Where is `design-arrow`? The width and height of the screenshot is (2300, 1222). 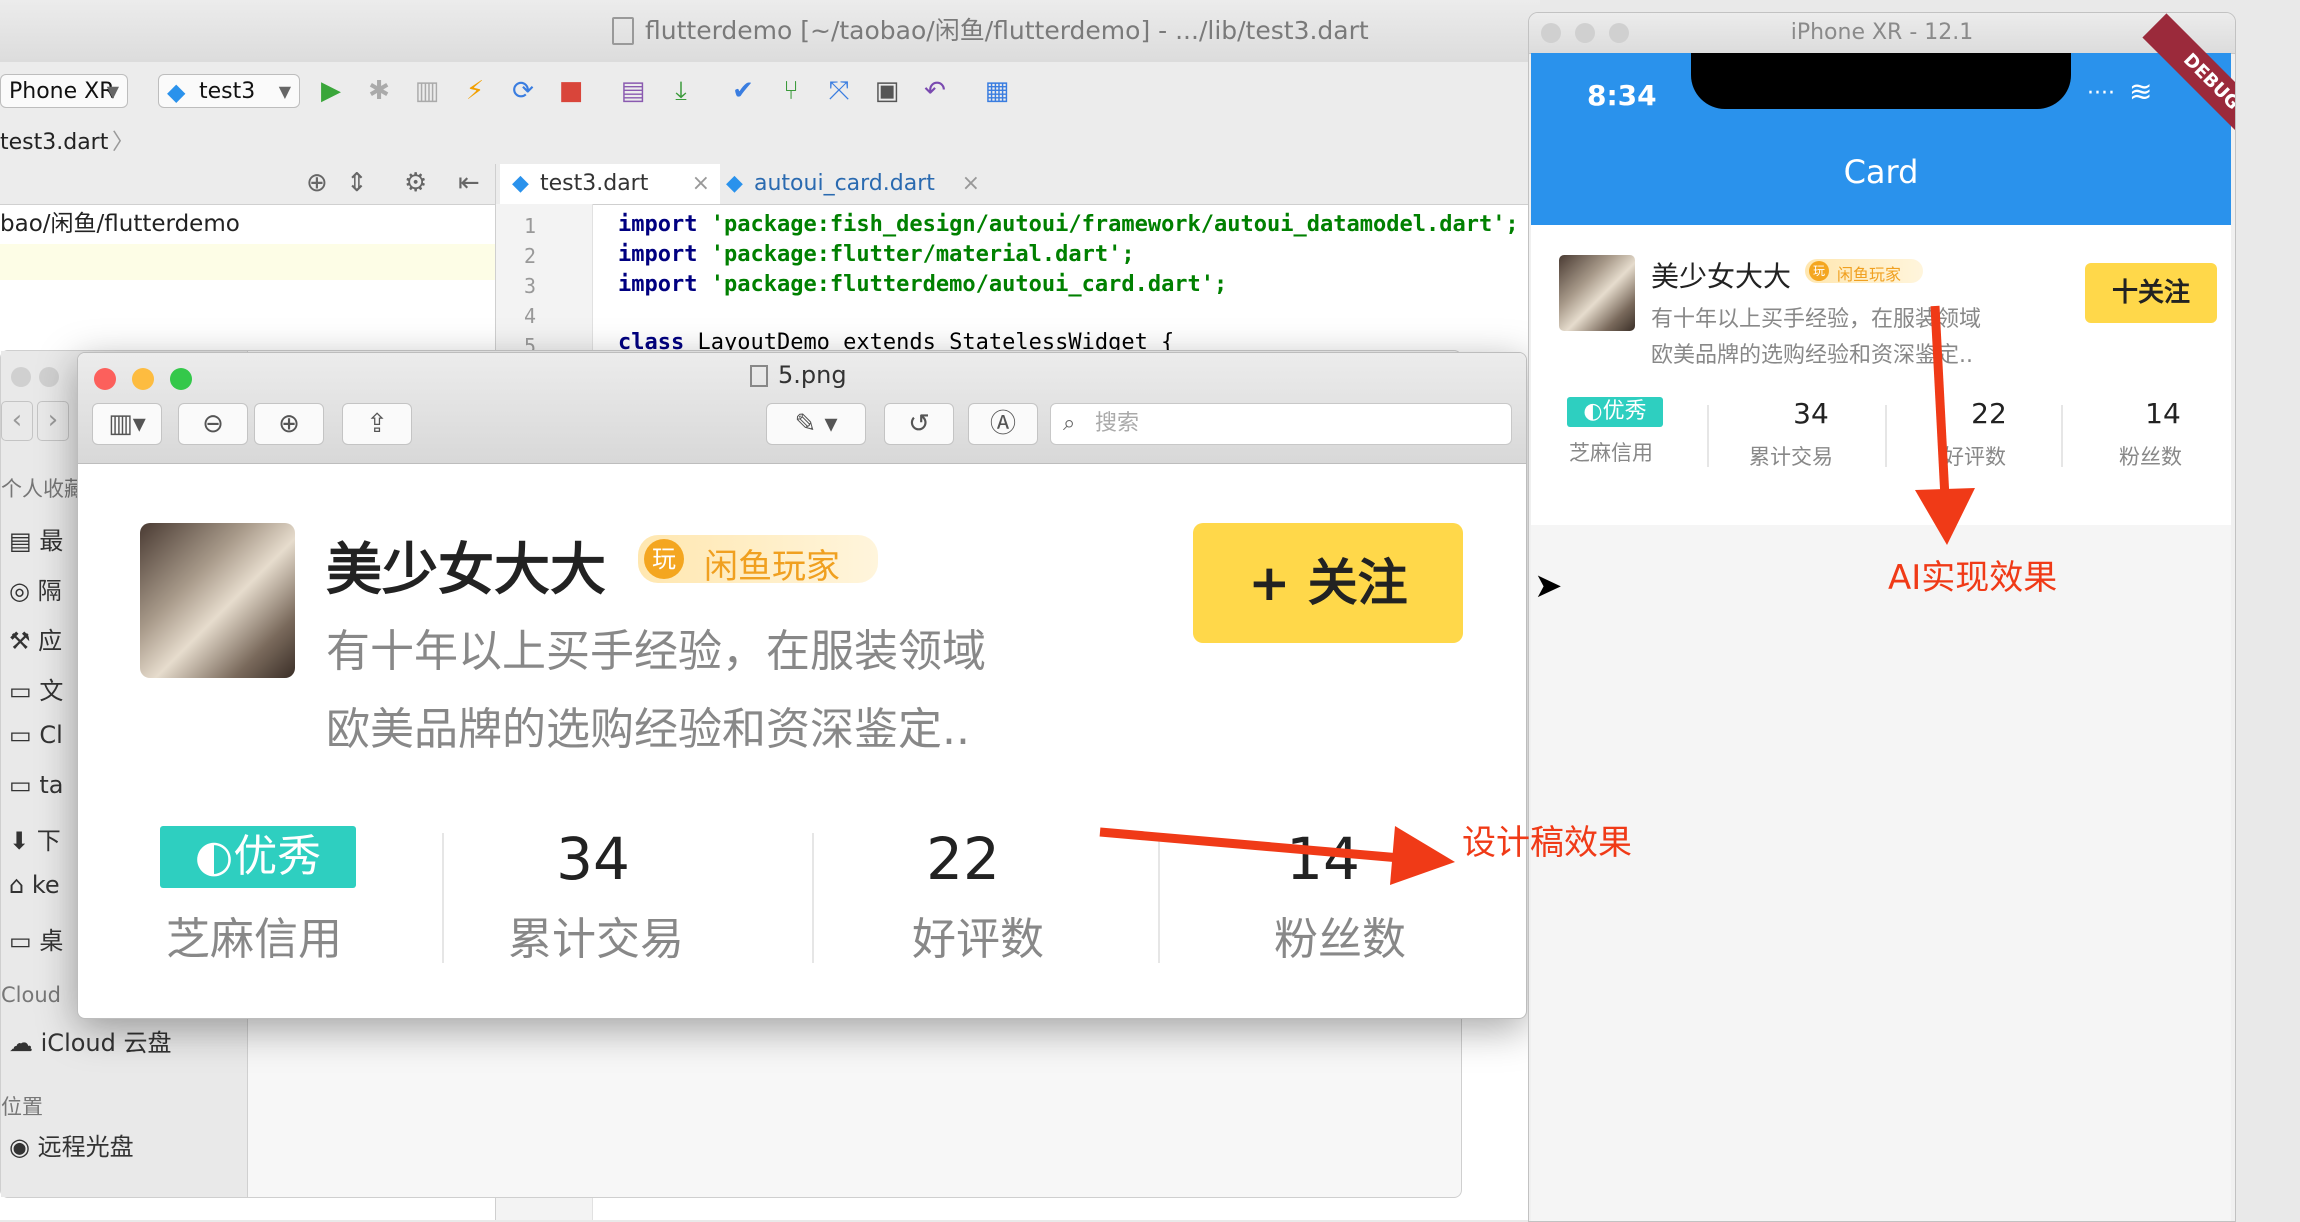 design-arrow is located at coordinates (1277, 855).